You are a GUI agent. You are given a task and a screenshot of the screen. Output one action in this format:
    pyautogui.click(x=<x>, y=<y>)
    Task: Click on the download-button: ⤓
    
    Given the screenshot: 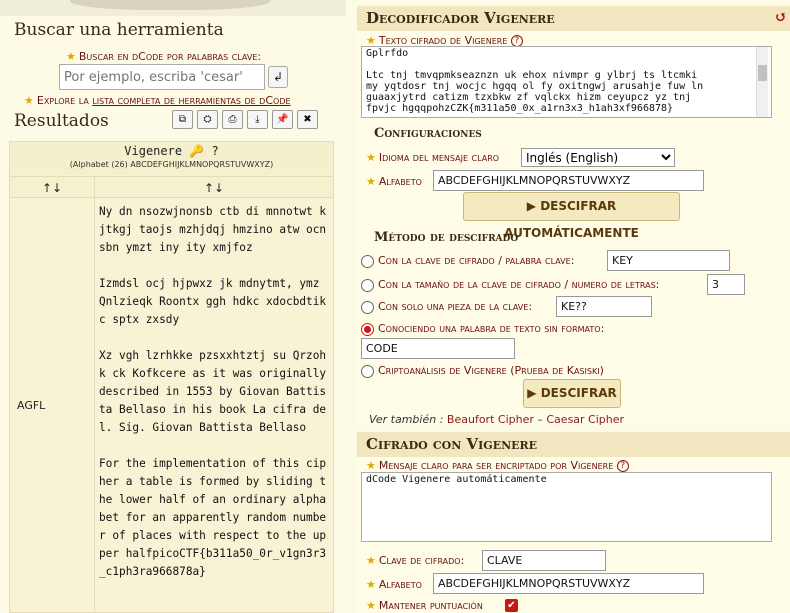 What is the action you would take?
    pyautogui.click(x=257, y=119)
    